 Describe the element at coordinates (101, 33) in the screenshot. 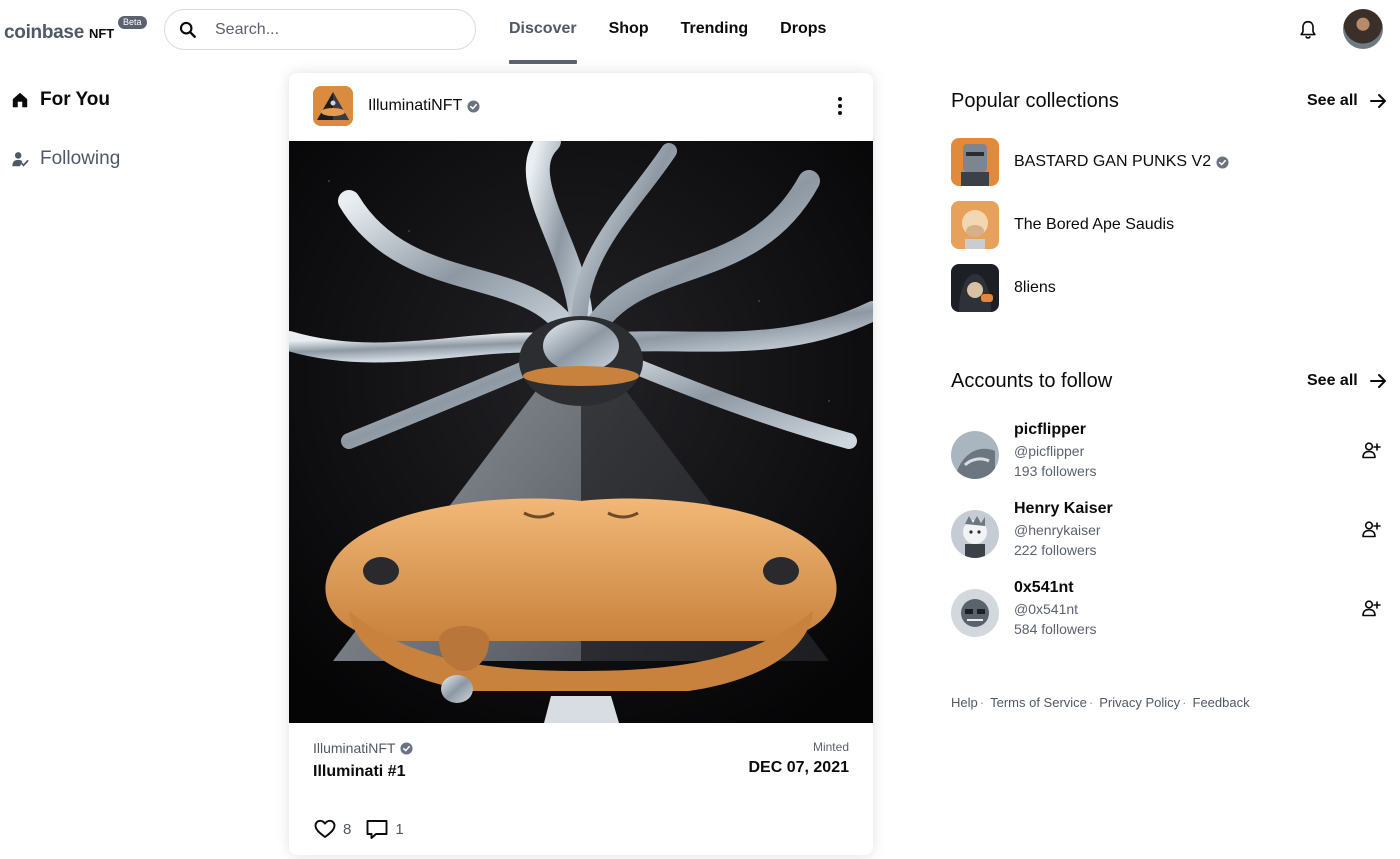

I see `logo-nft-label: NFT` at that location.